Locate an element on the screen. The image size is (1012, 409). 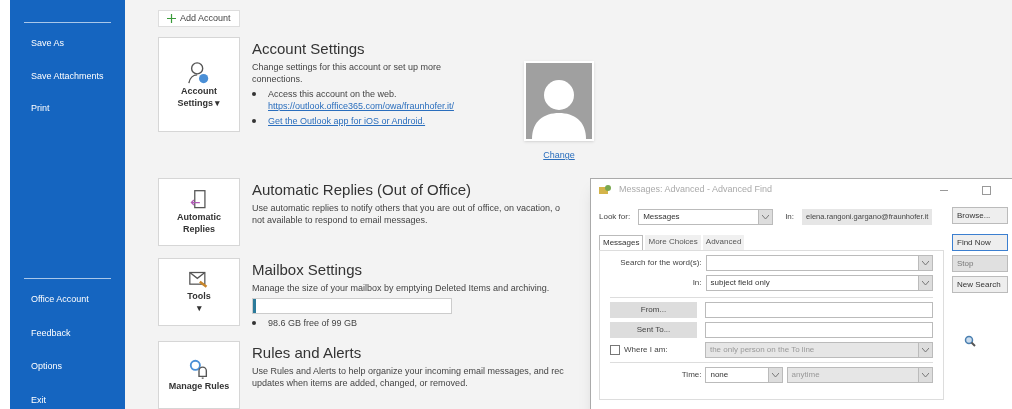
search-icon is located at coordinates (970, 341).